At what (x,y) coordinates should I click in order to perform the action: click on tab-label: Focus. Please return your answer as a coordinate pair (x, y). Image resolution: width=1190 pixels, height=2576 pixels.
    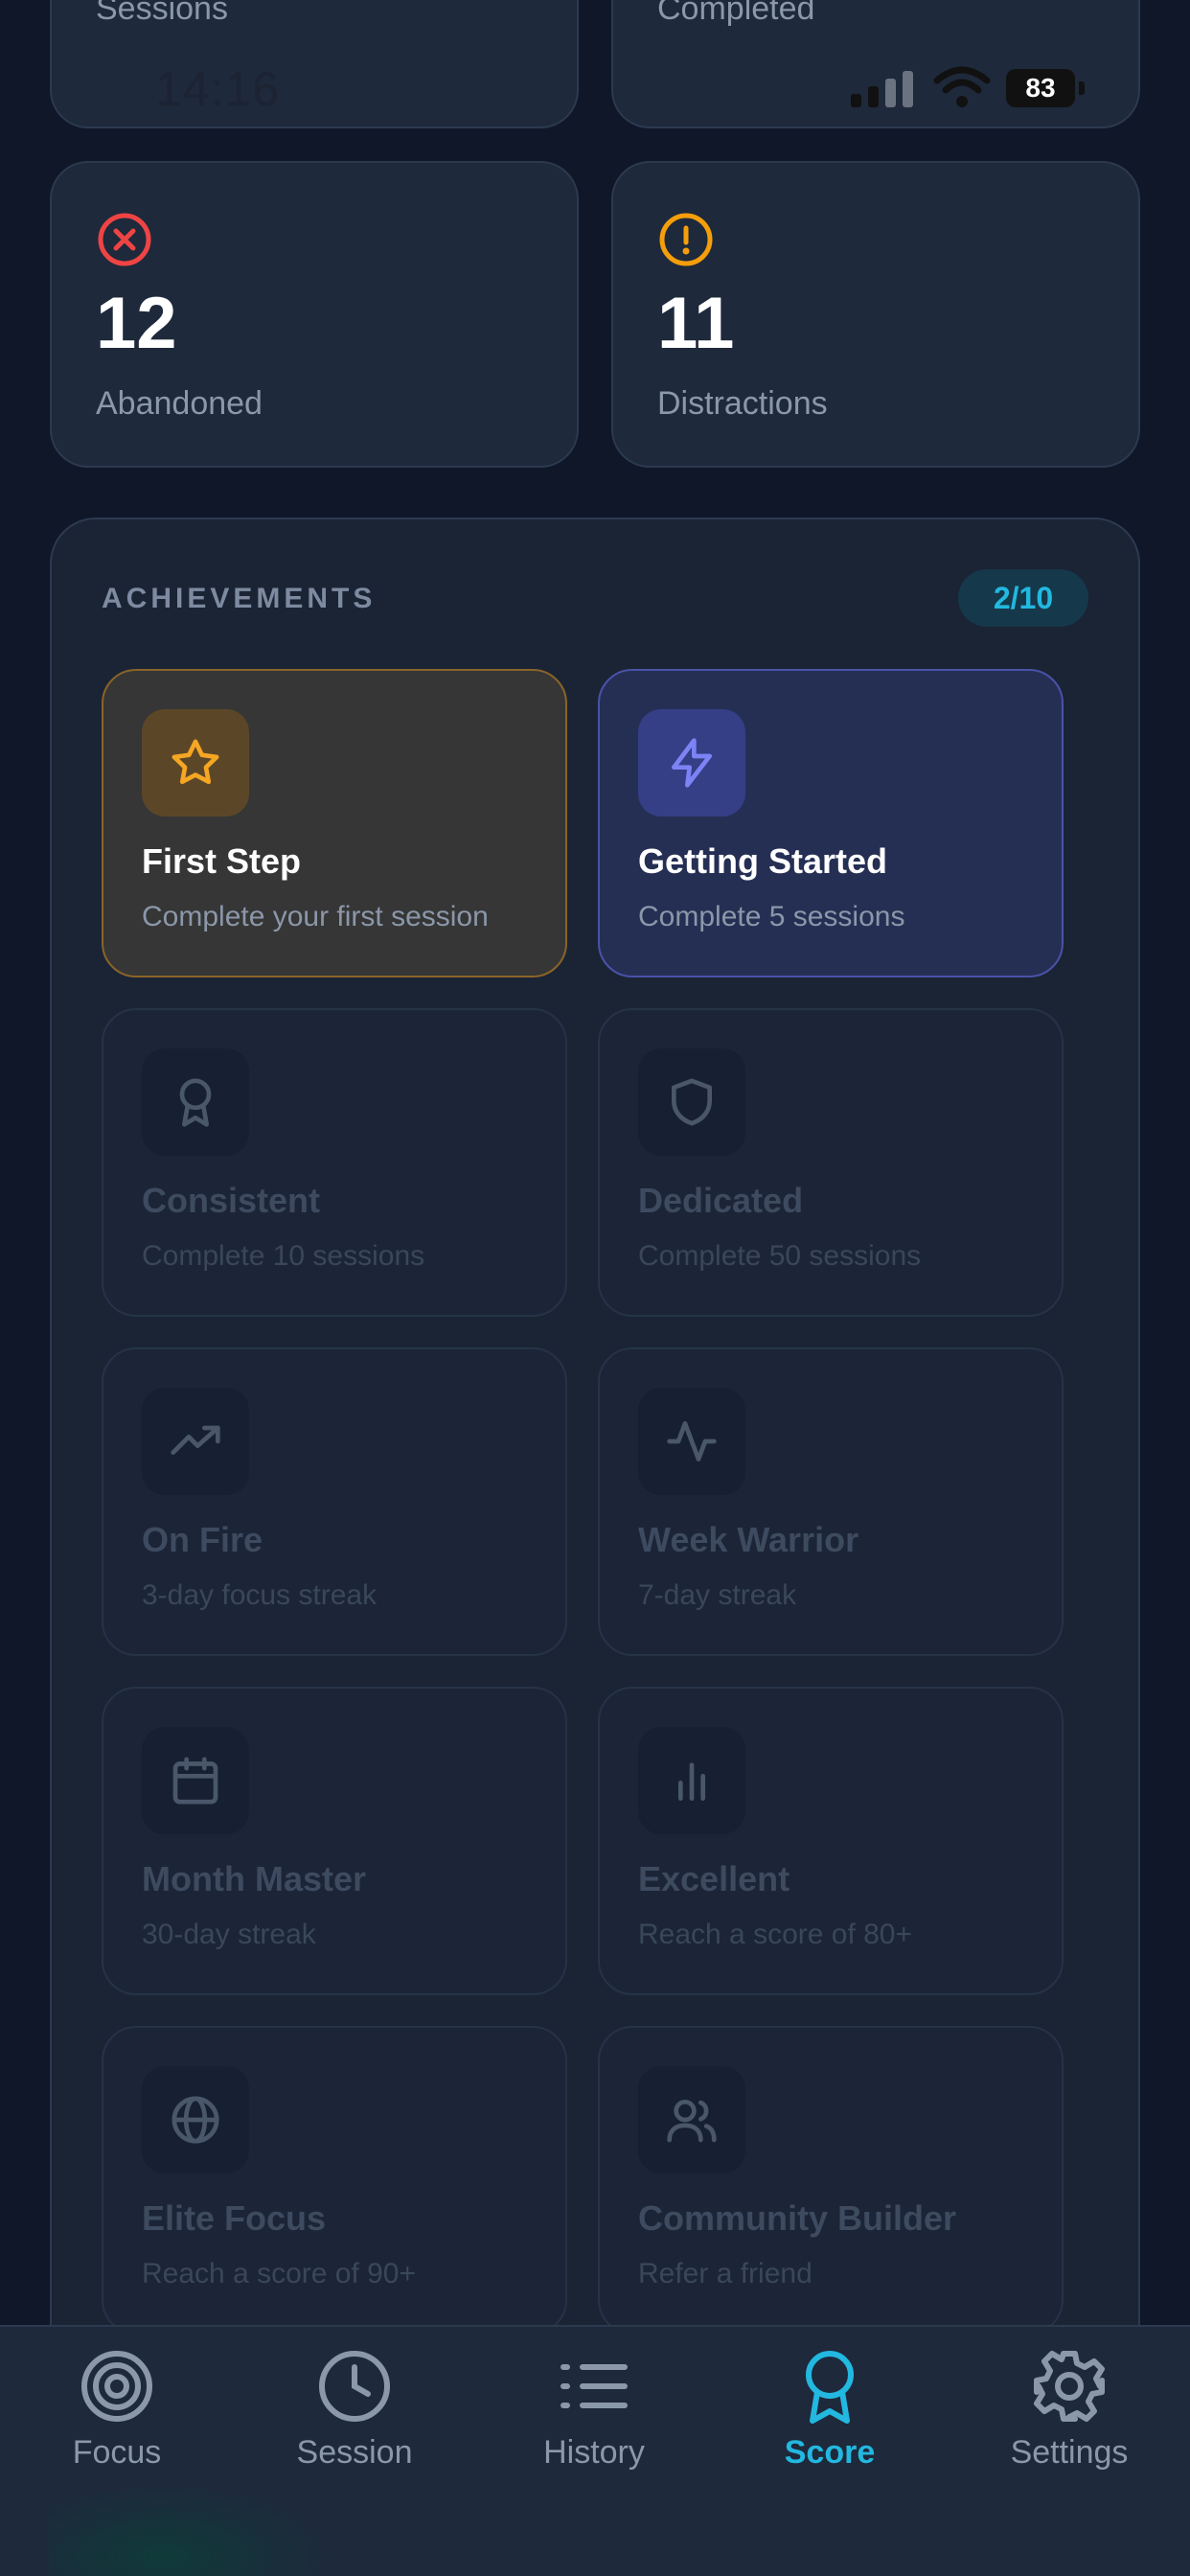
    Looking at the image, I should click on (117, 2452).